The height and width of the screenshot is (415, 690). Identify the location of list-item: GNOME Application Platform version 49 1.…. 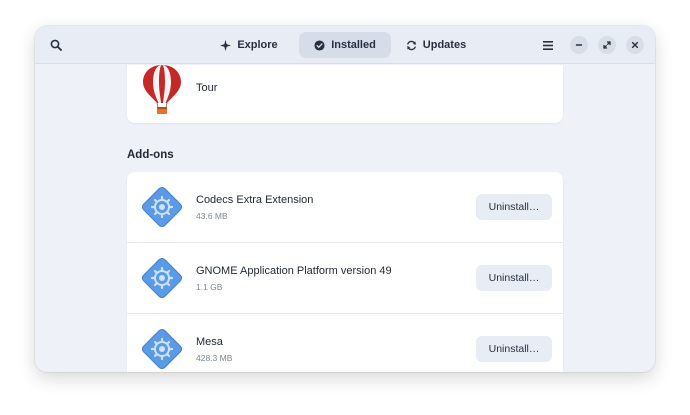
(345, 278).